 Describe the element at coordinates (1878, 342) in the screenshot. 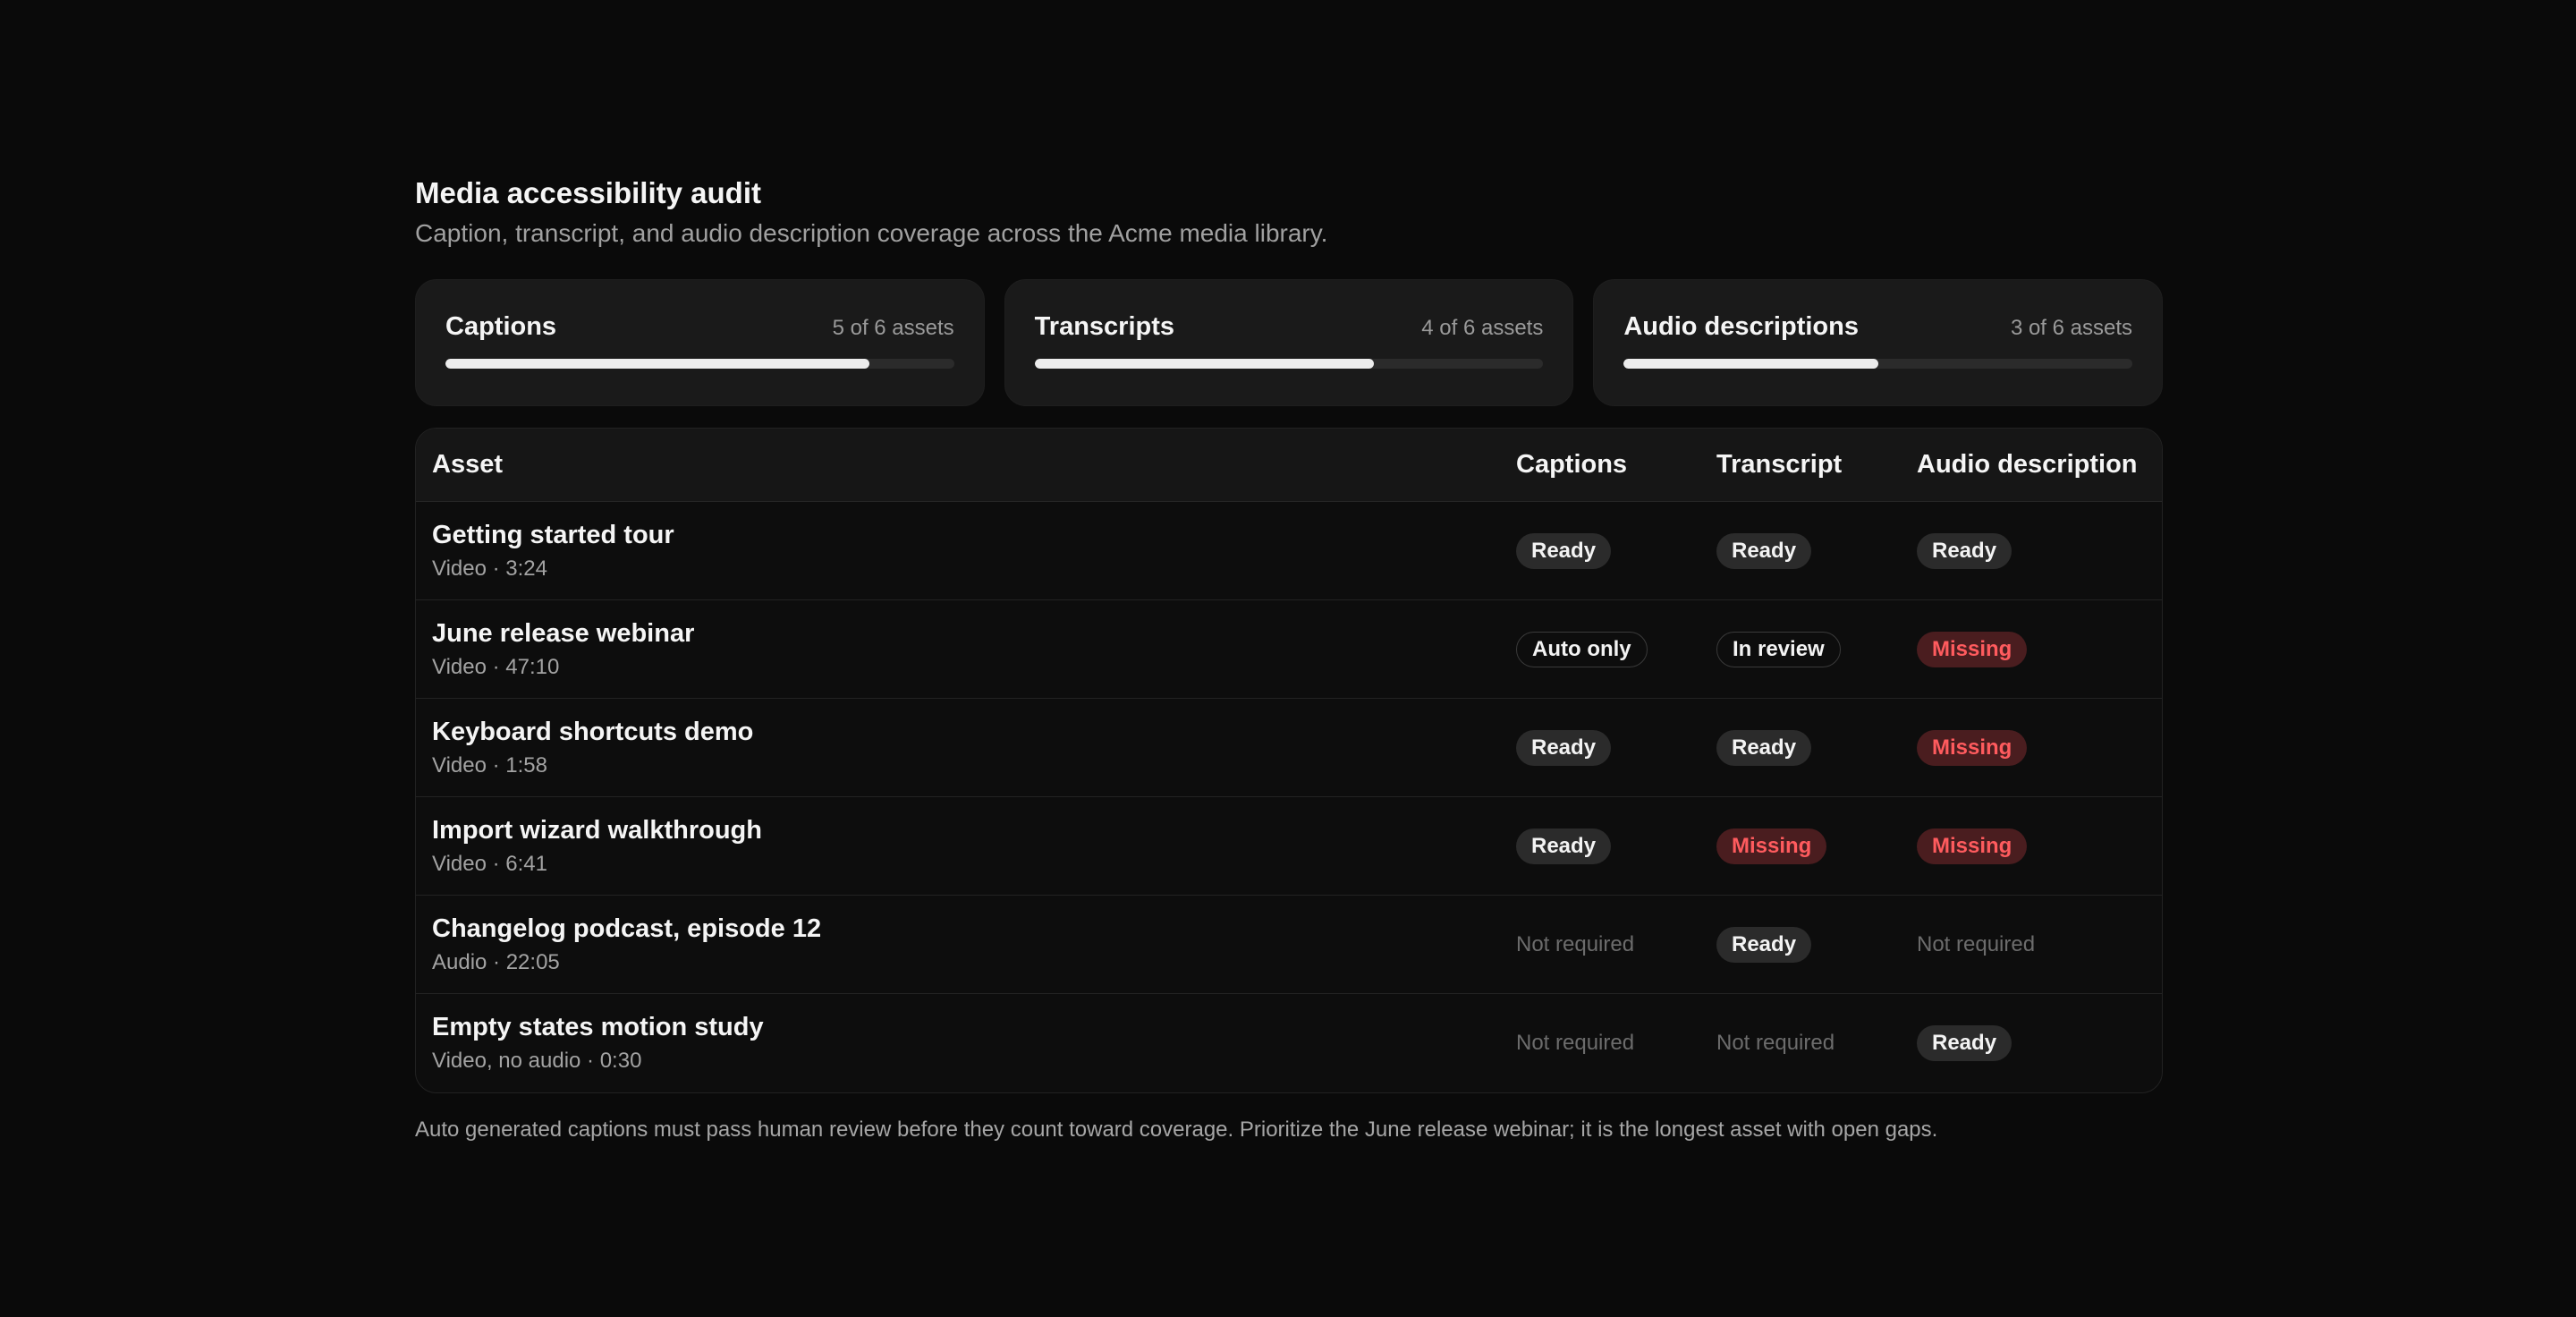

I see `summary-card-audio-descriptions: Audio descriptions 3 of 6 assets` at that location.